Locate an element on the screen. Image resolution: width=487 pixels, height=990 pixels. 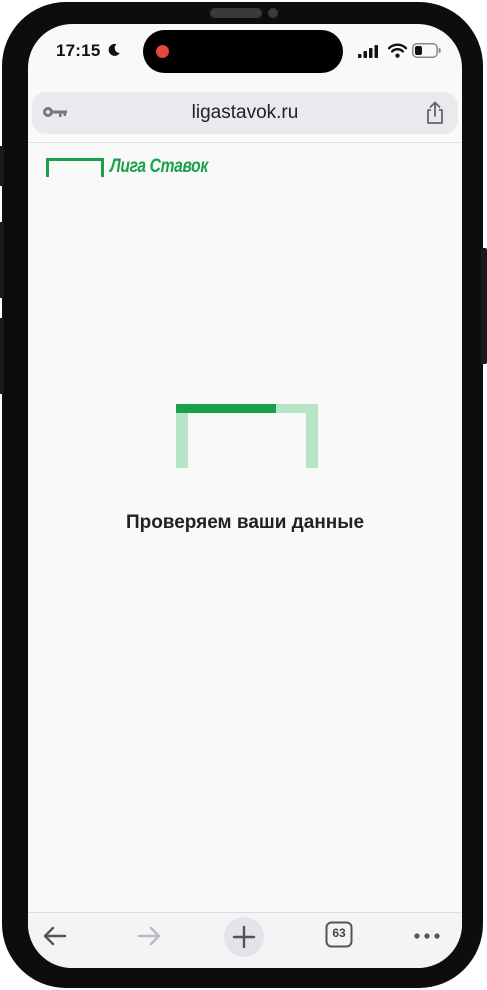
tabs-count: 63 is located at coordinates (339, 933).